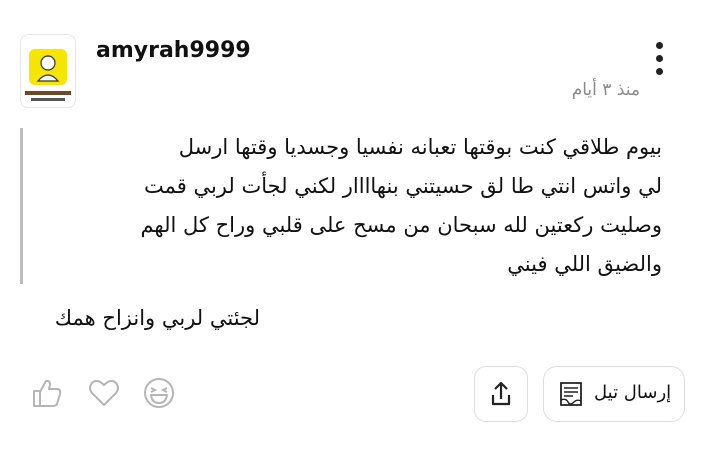 Image resolution: width=712 pixels, height=457 pixels. I want to click on avatar-image, so click(48, 71).